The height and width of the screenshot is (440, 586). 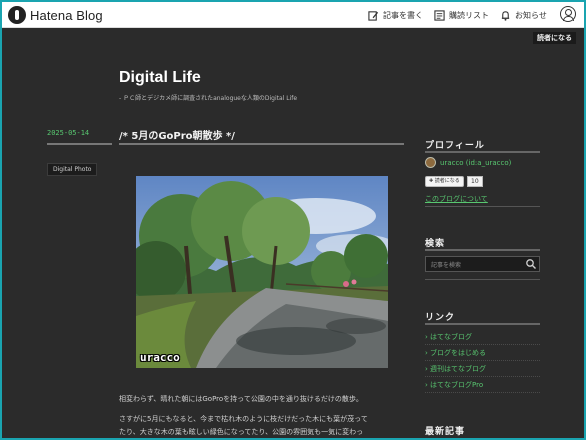 I want to click on write-post-link: 記事を書く, so click(x=395, y=15).